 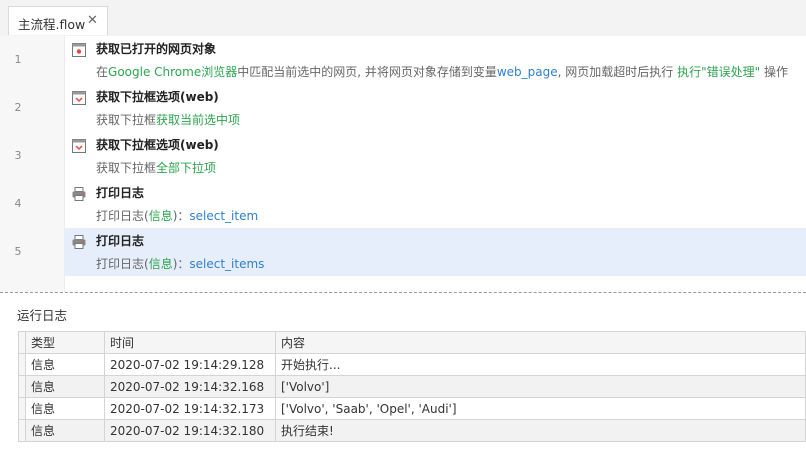 I want to click on line-number: 5, so click(x=18, y=251).